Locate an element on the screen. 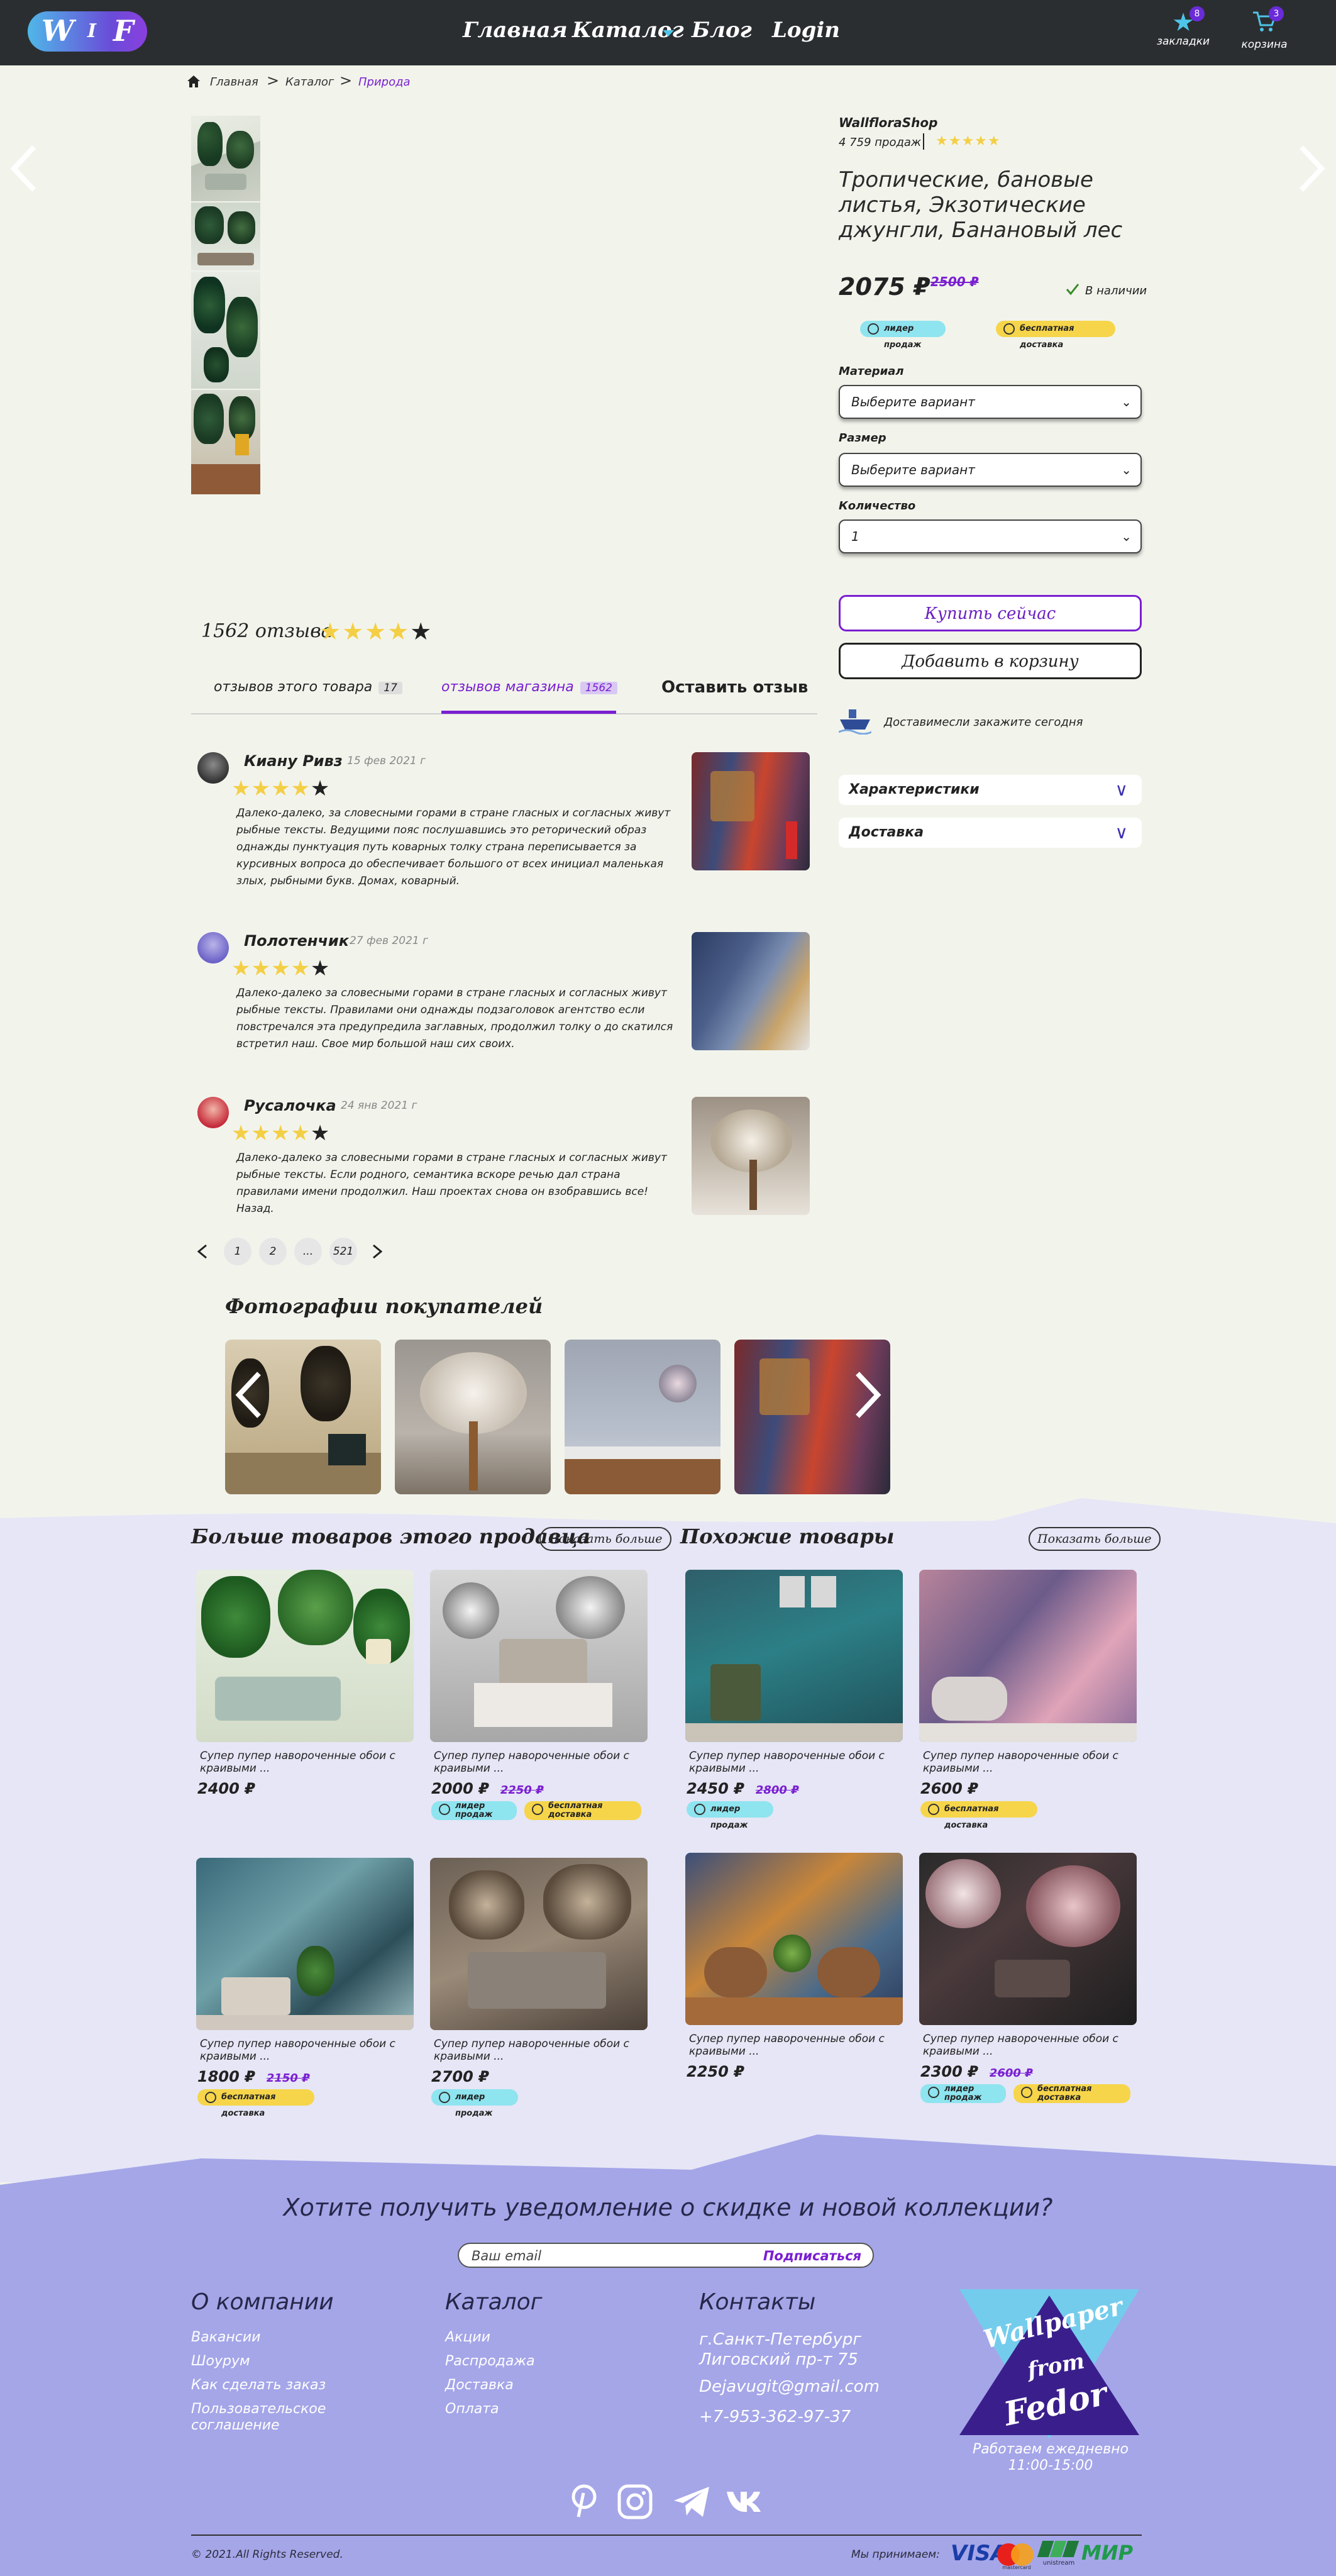 This screenshot has height=2576, width=1336. review-stars: ★★★★★ is located at coordinates (281, 1133).